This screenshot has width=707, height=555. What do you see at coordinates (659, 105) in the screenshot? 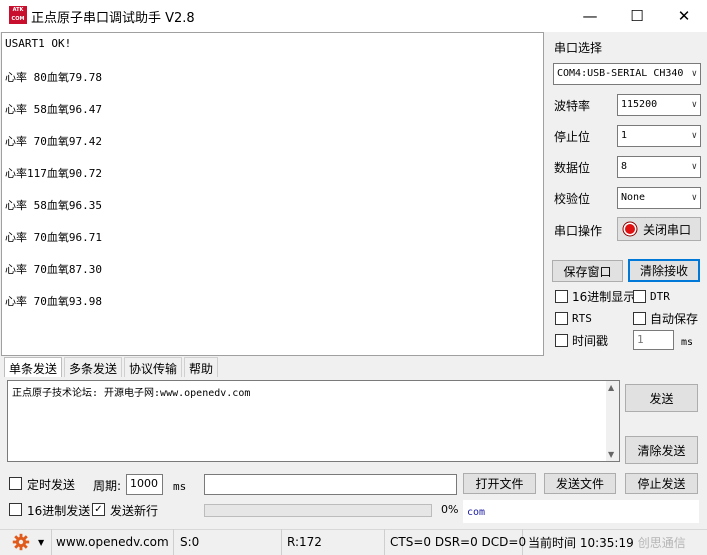
I see `baud-rate-select: 115200 ∨` at bounding box center [659, 105].